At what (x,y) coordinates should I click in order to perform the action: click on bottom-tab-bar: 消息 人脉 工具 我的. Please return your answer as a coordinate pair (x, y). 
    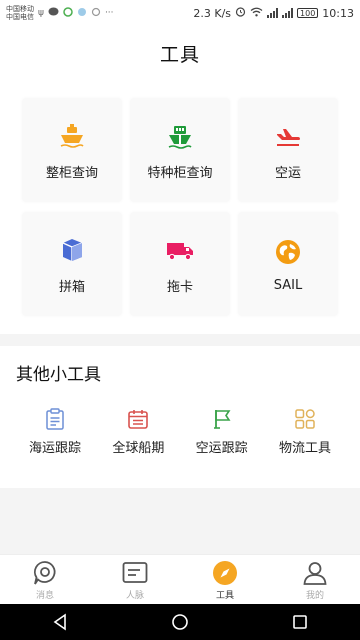
    Looking at the image, I should click on (180, 579).